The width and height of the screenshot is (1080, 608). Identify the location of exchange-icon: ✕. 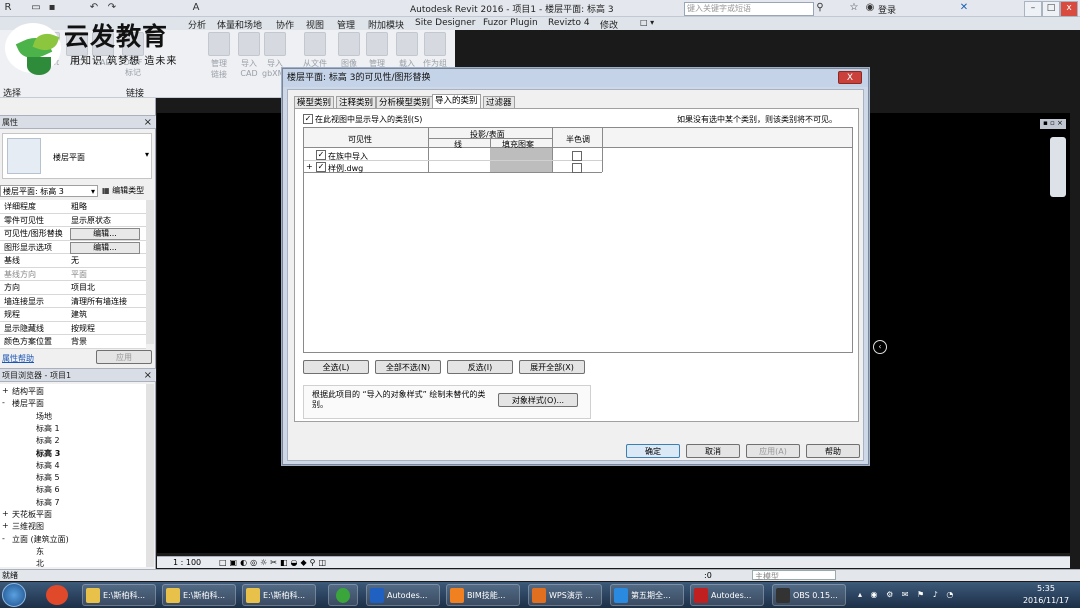
(964, 8).